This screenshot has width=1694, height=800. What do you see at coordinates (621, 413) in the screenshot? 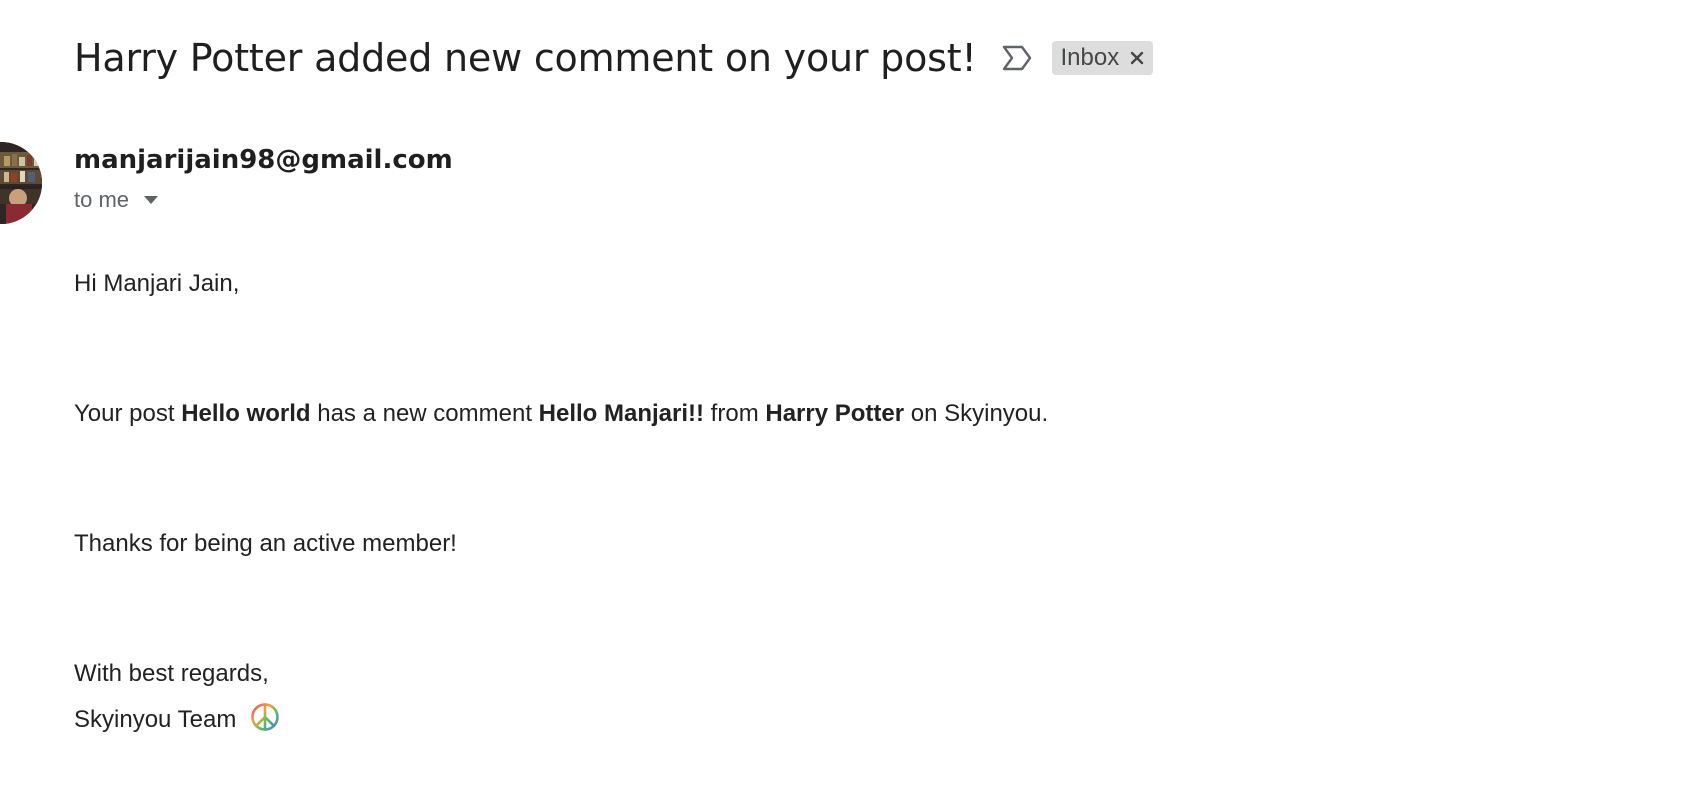
I see `comment-text: Hello Manjari!!` at bounding box center [621, 413].